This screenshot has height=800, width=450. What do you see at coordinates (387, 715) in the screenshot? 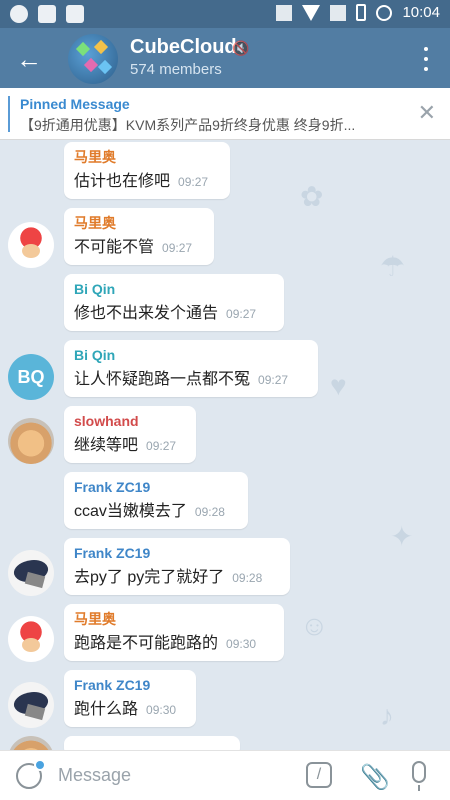
I see `doodle-icon: ♪` at bounding box center [387, 715].